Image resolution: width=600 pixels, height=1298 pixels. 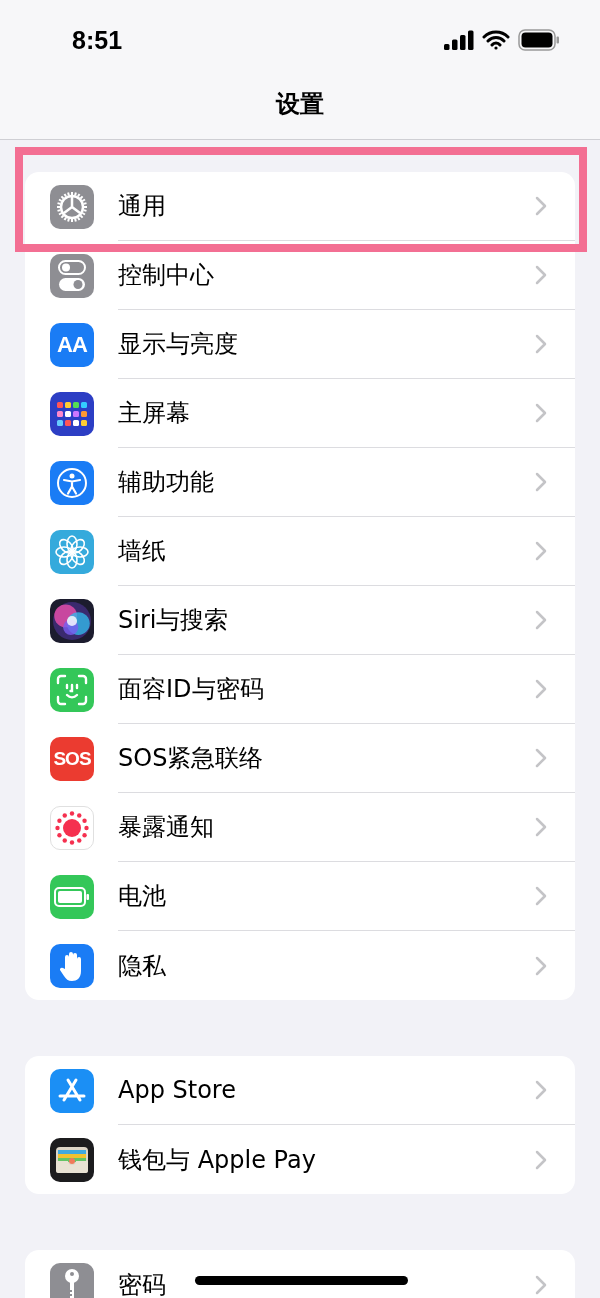 I want to click on signal-icon, so click(x=459, y=40).